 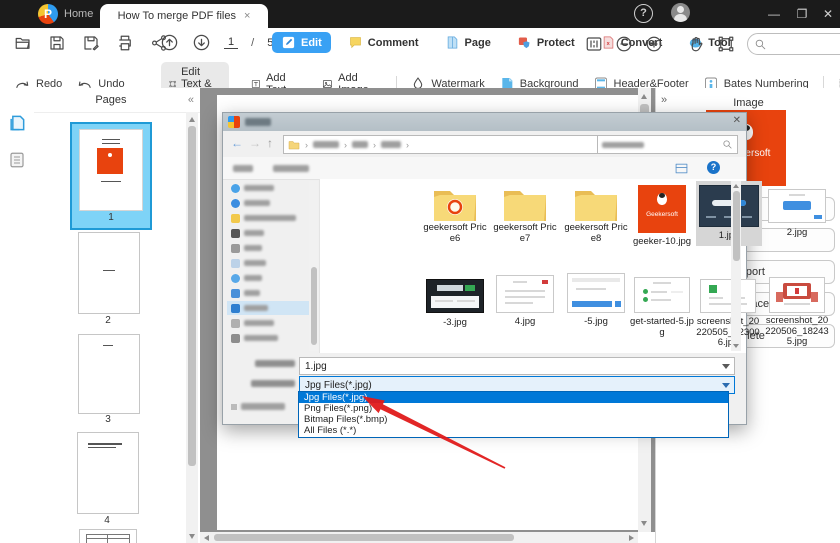 I want to click on page-number-input: 1, so click(x=231, y=42).